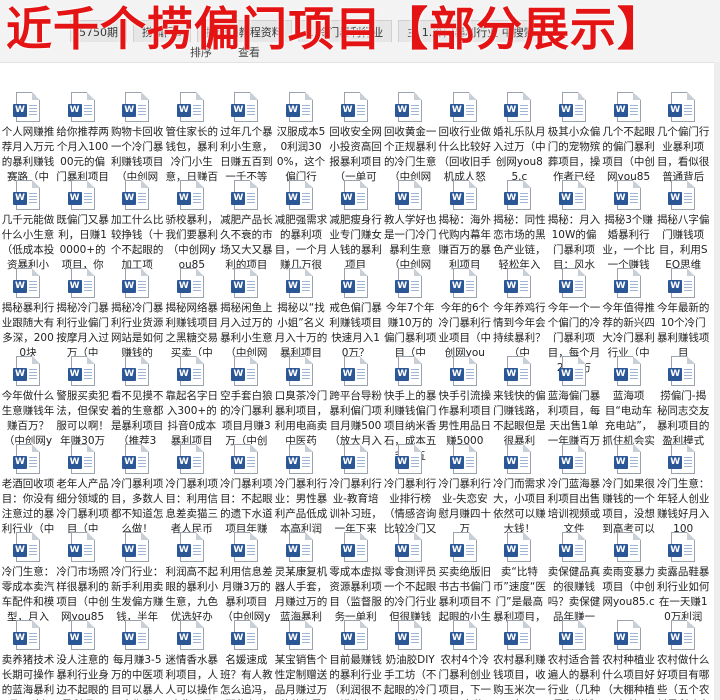 Image resolution: width=720 pixels, height=700 pixels. Describe the element at coordinates (683, 677) in the screenshot. I see `file-name: 农村做什么好项目有哪些（五个农村暴利致富` at that location.